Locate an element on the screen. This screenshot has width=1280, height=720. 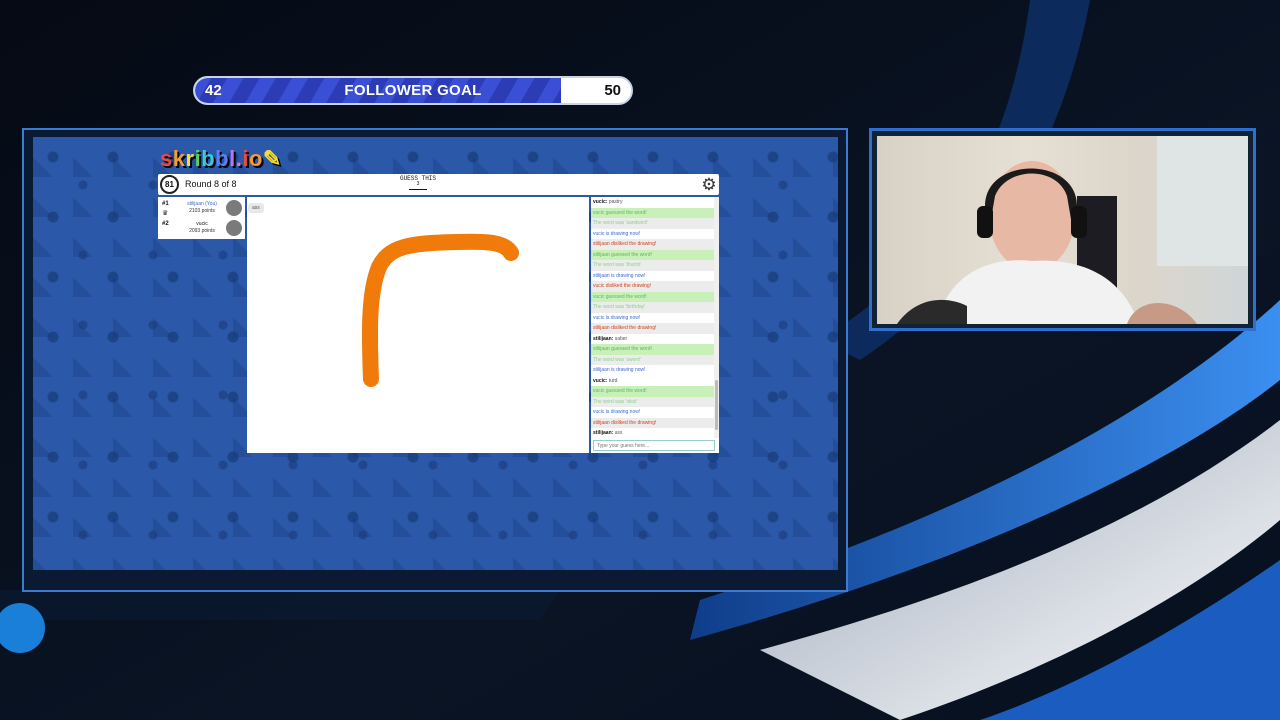
chat-message: stilijaan: ass is located at coordinates (655, 433).